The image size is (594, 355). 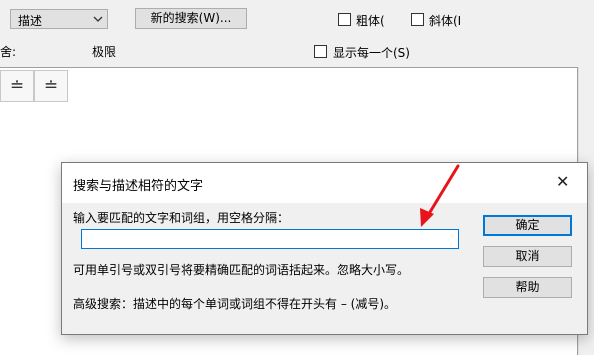 What do you see at coordinates (527, 287) in the screenshot?
I see `help-button: 帮助` at bounding box center [527, 287].